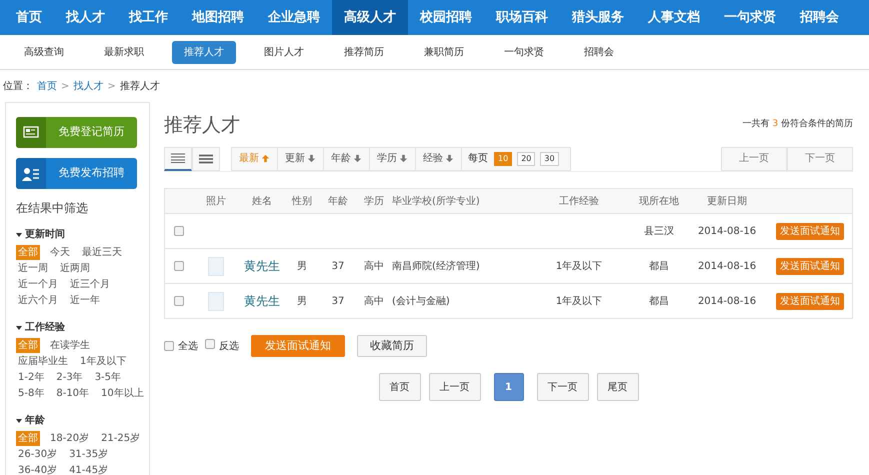  I want to click on sub-nav-tab: 图片人才, so click(284, 52).